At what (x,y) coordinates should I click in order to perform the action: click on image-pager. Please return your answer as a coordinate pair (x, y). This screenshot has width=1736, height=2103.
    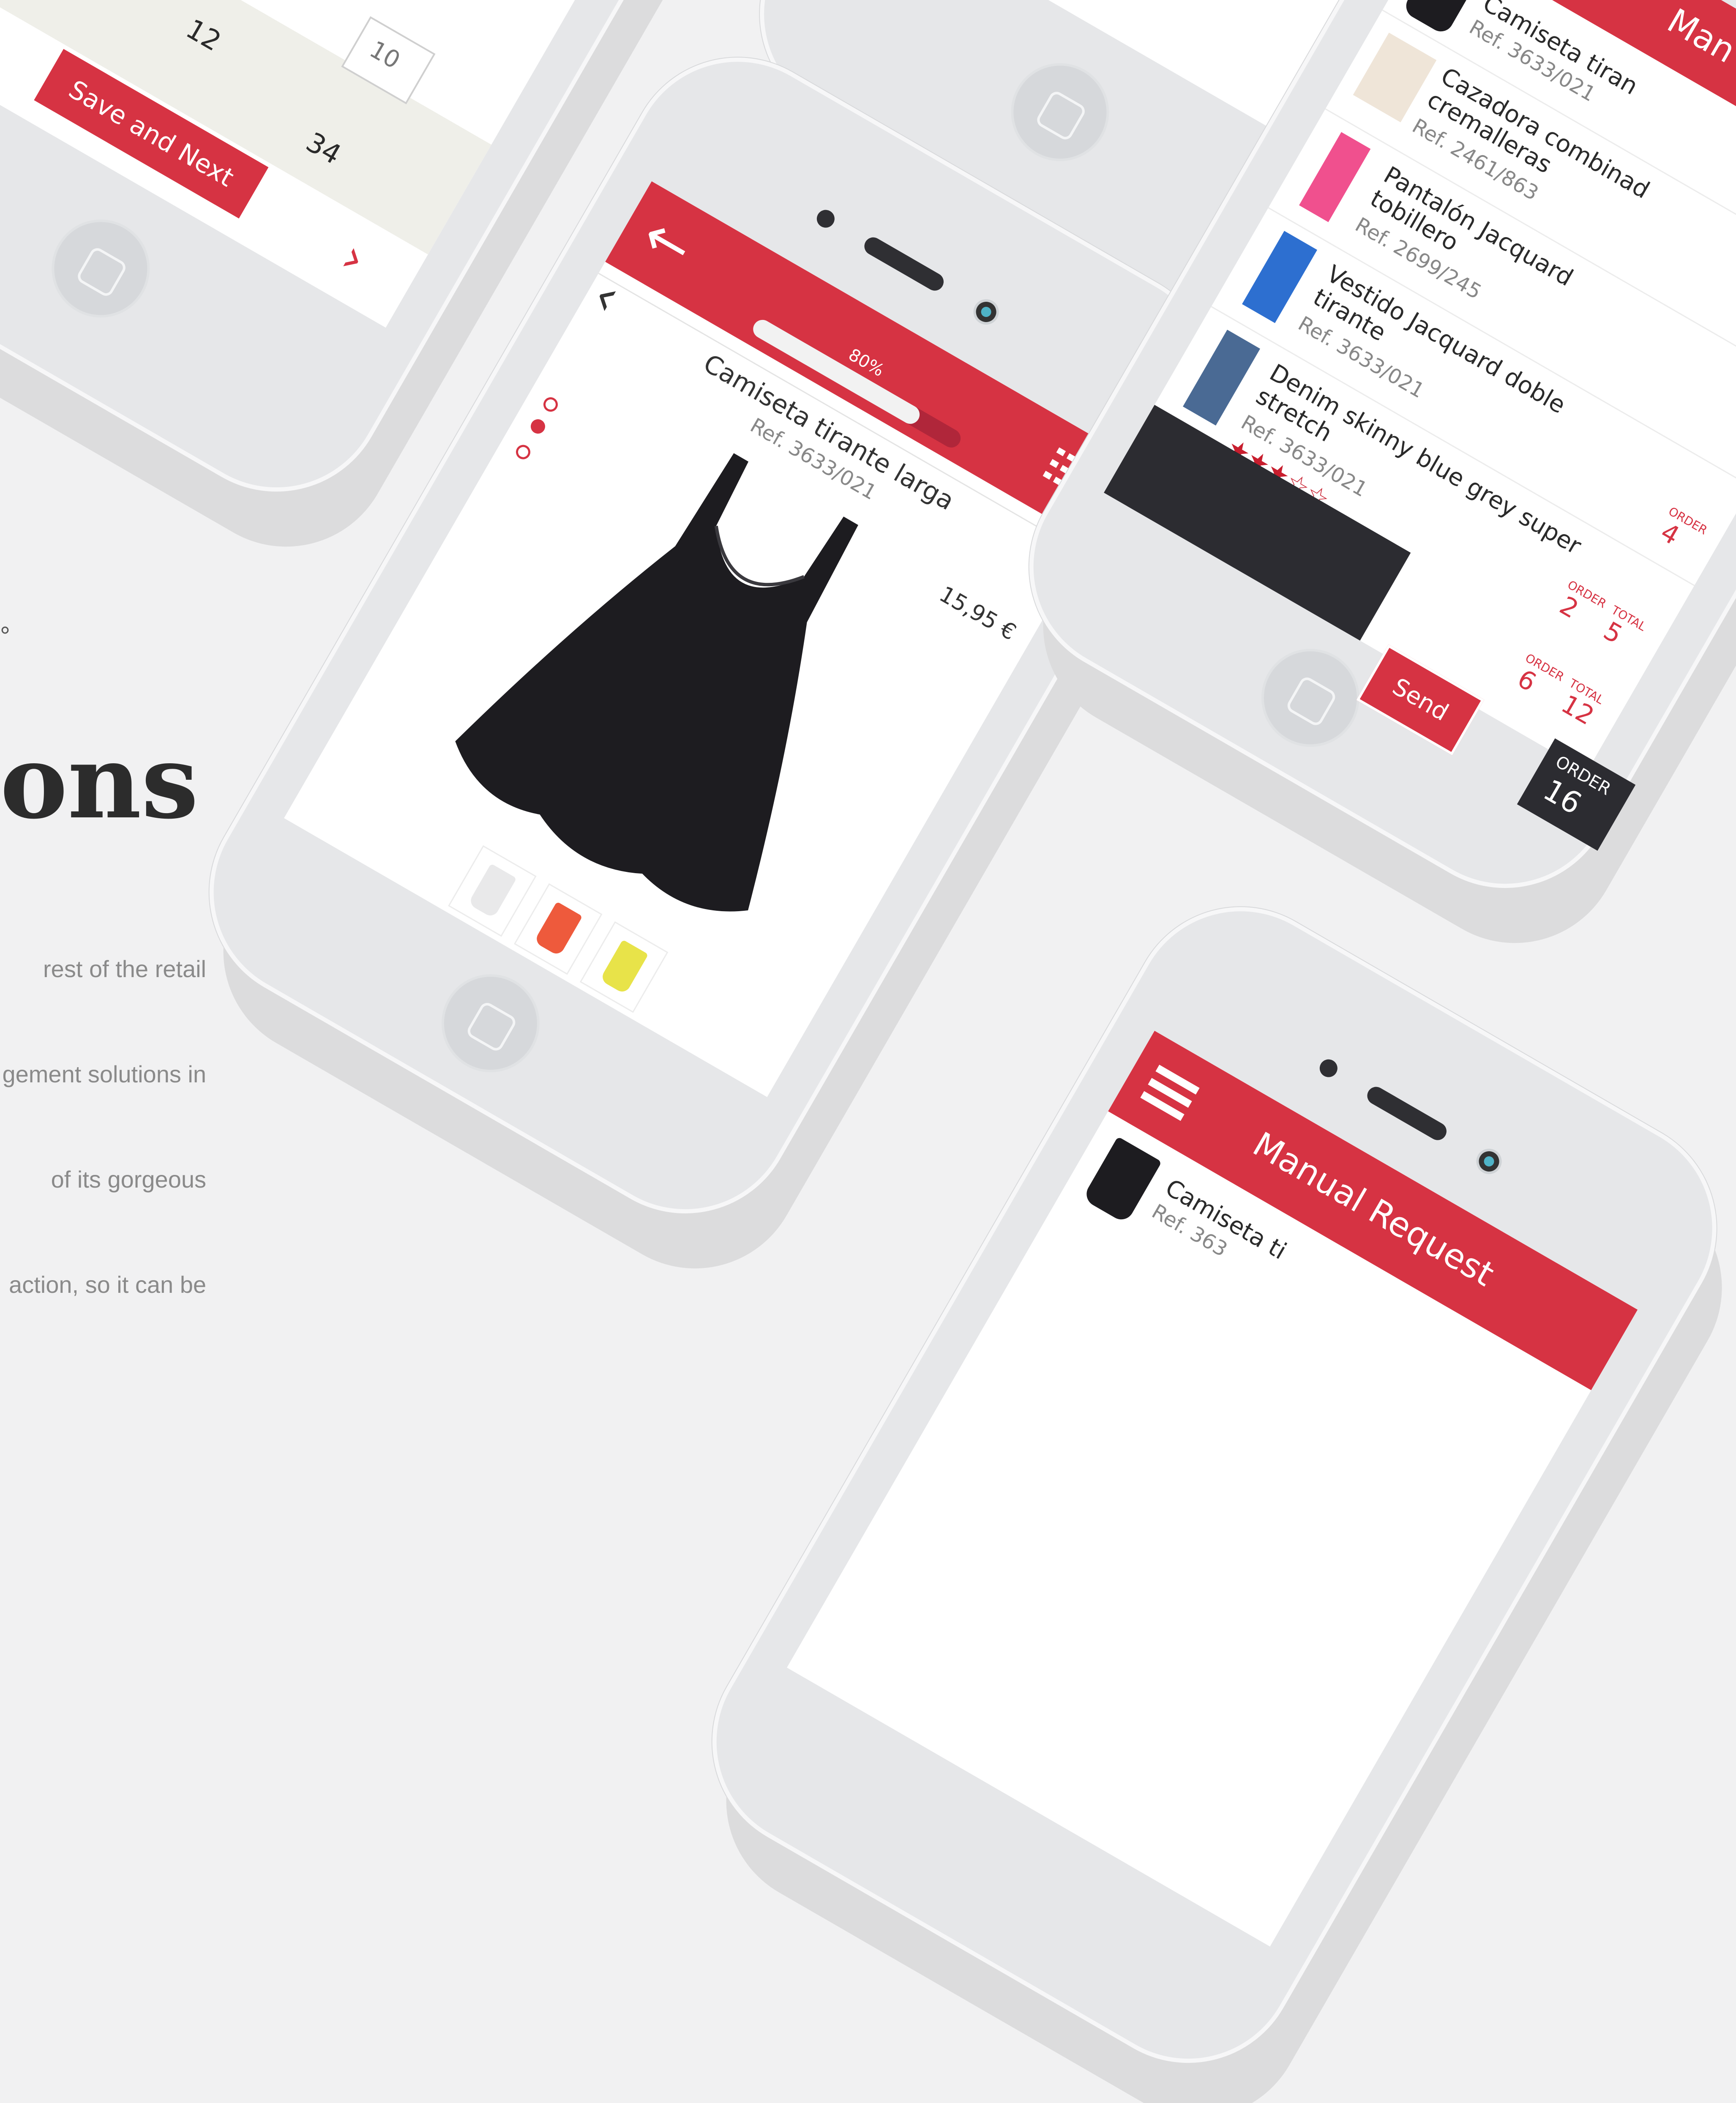
    Looking at the image, I should click on (532, 435).